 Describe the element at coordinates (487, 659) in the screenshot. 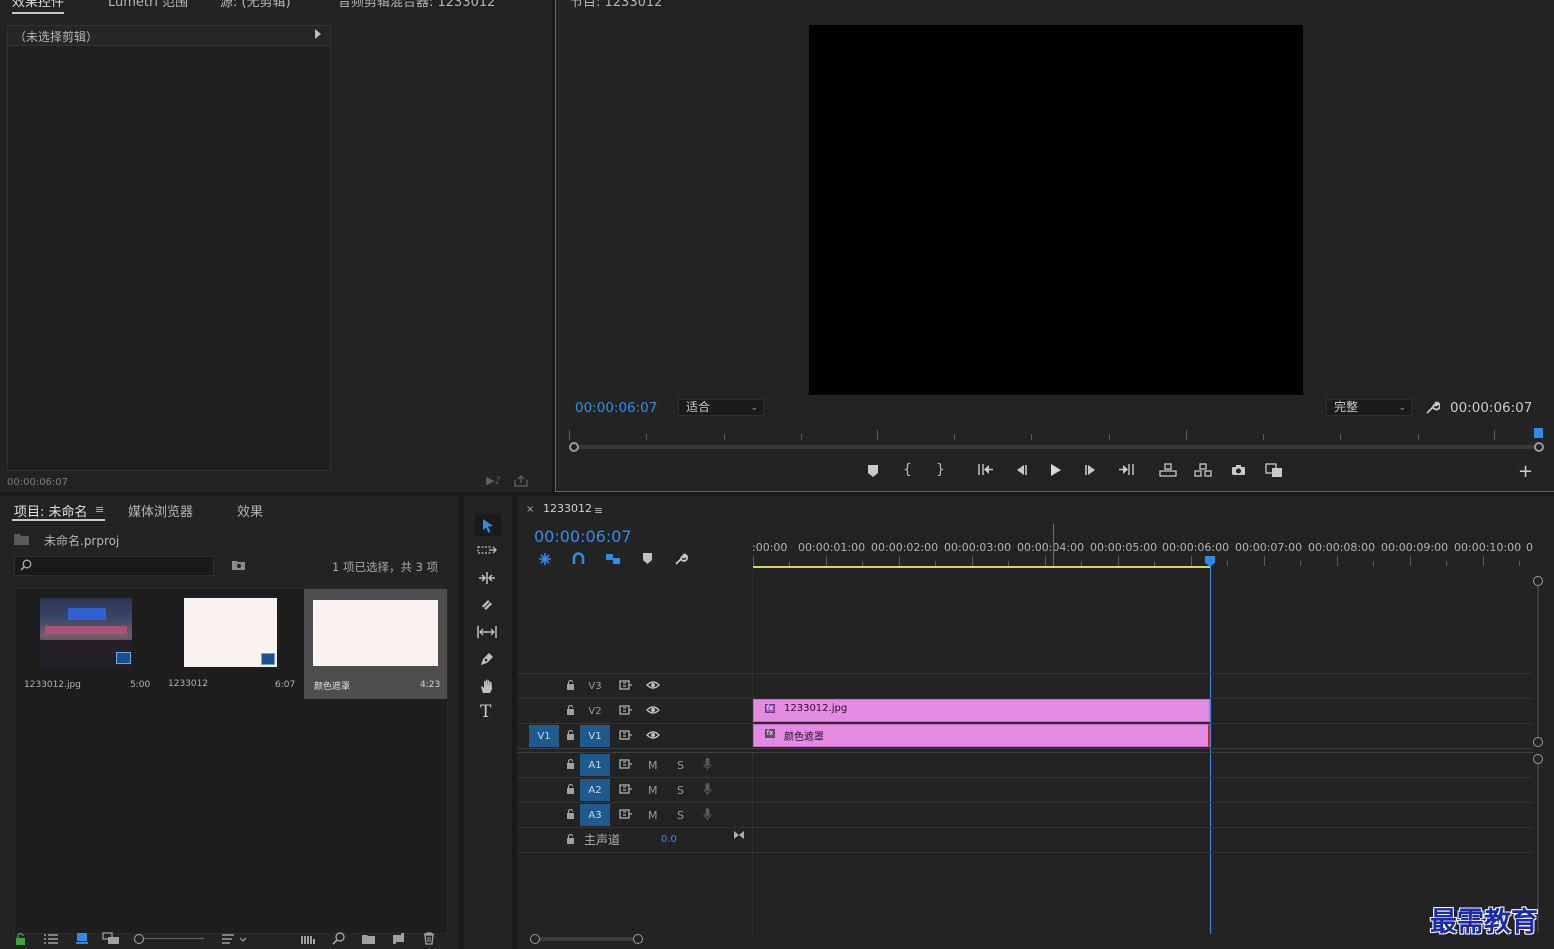

I see `pen-tool-icon` at that location.